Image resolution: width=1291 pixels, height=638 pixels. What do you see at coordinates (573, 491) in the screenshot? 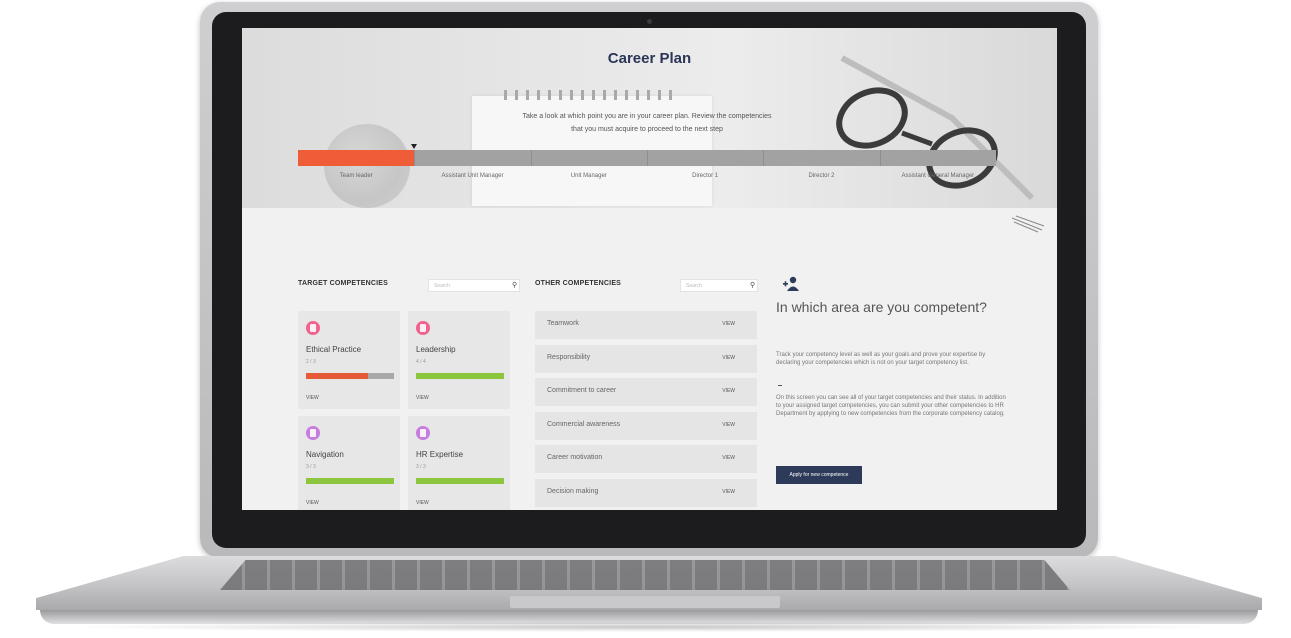
I see `competency-name: Decision making` at bounding box center [573, 491].